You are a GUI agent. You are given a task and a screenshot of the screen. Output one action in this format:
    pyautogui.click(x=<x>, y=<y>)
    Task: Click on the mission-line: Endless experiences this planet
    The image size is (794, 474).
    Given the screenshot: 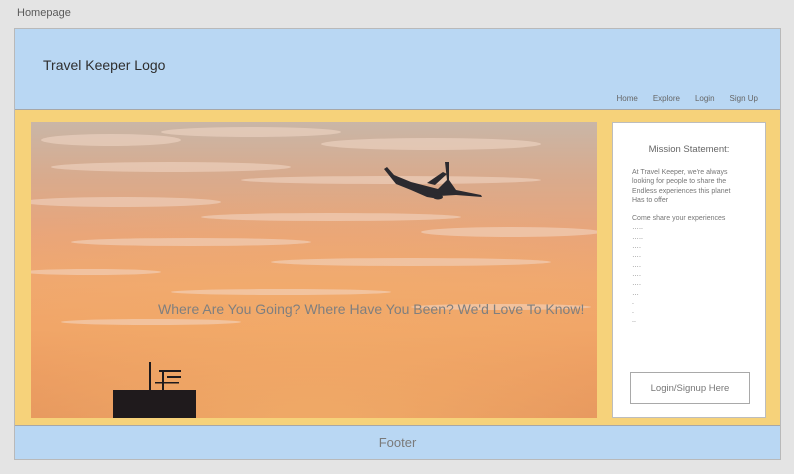 What is the action you would take?
    pyautogui.click(x=681, y=191)
    